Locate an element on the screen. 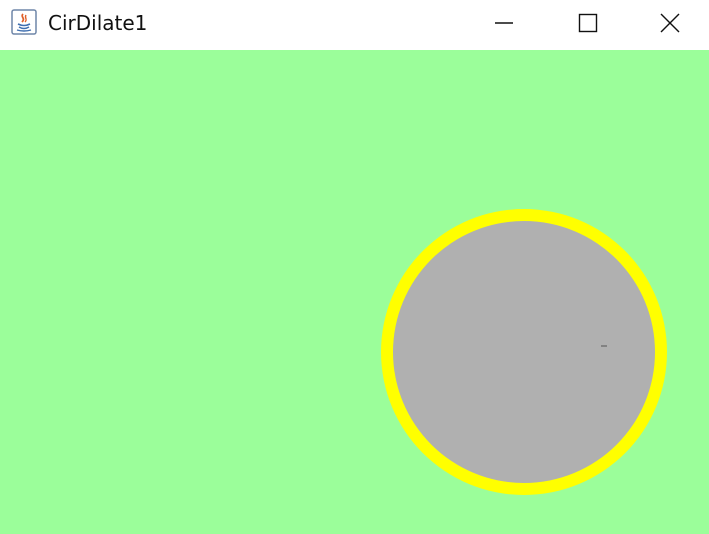 The image size is (709, 534). window-title: CirDilate1 is located at coordinates (98, 23).